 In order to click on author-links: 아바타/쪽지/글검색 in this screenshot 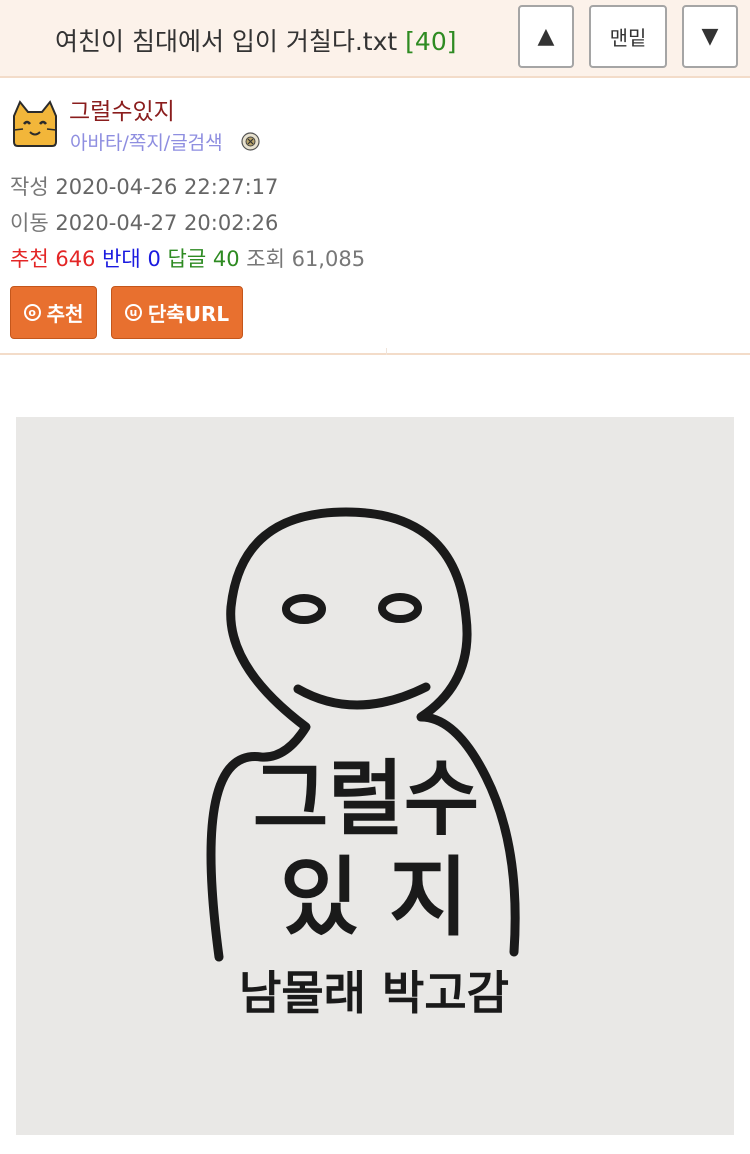, I will do `click(146, 141)`.